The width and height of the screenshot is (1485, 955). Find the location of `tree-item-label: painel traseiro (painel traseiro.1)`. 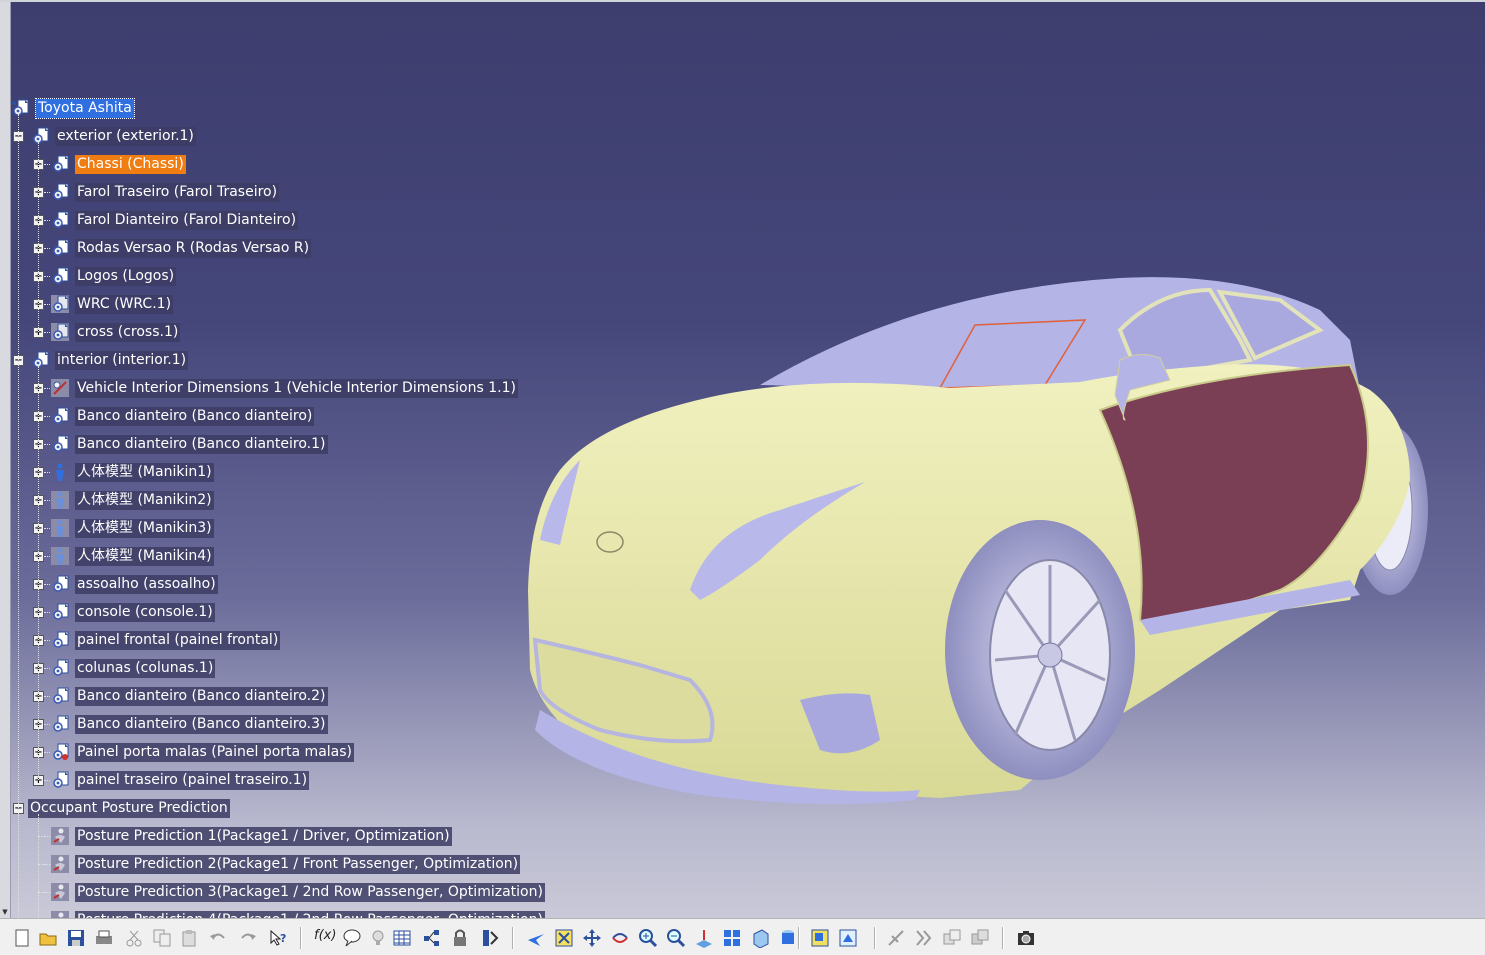

tree-item-label: painel traseiro (painel traseiro.1) is located at coordinates (192, 780).